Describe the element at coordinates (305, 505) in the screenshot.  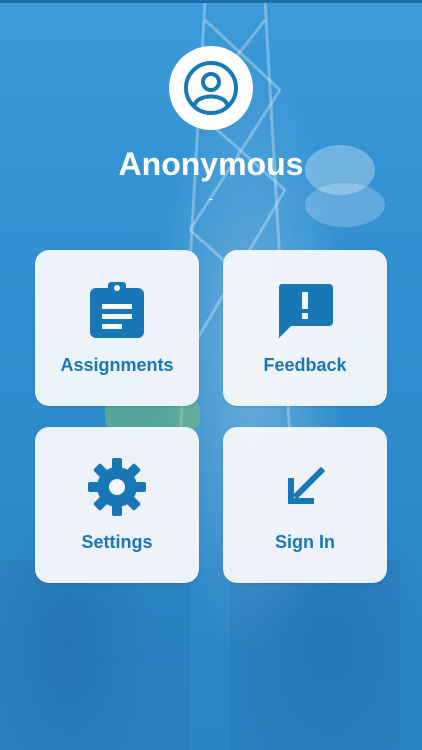
I see `sign-in-button: Sign In` at that location.